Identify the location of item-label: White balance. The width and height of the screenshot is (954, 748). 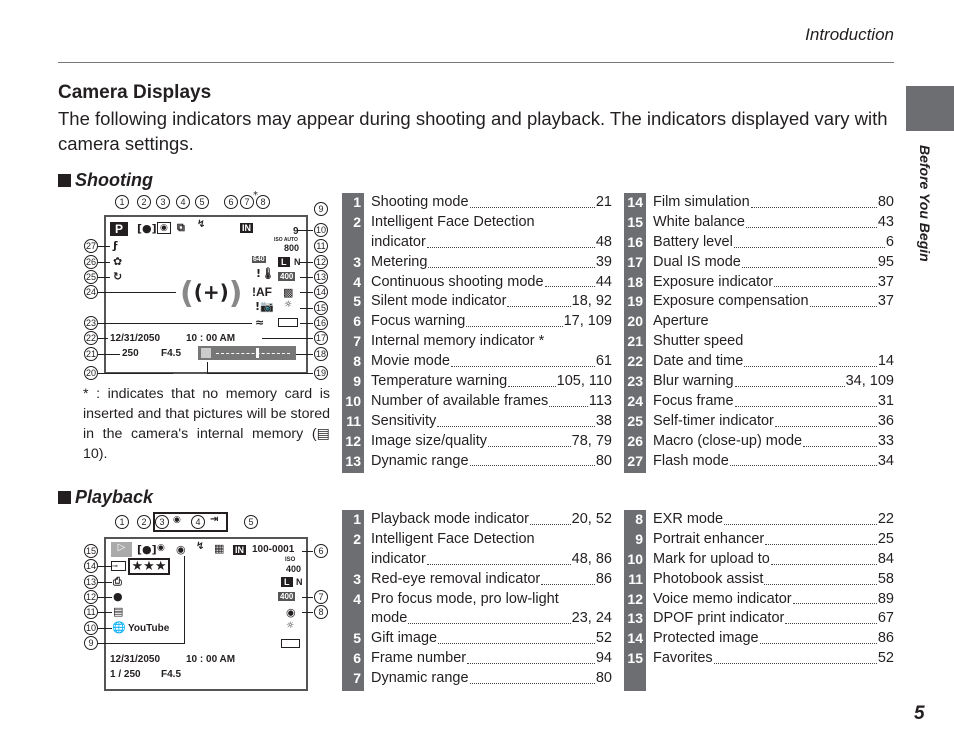
(699, 221).